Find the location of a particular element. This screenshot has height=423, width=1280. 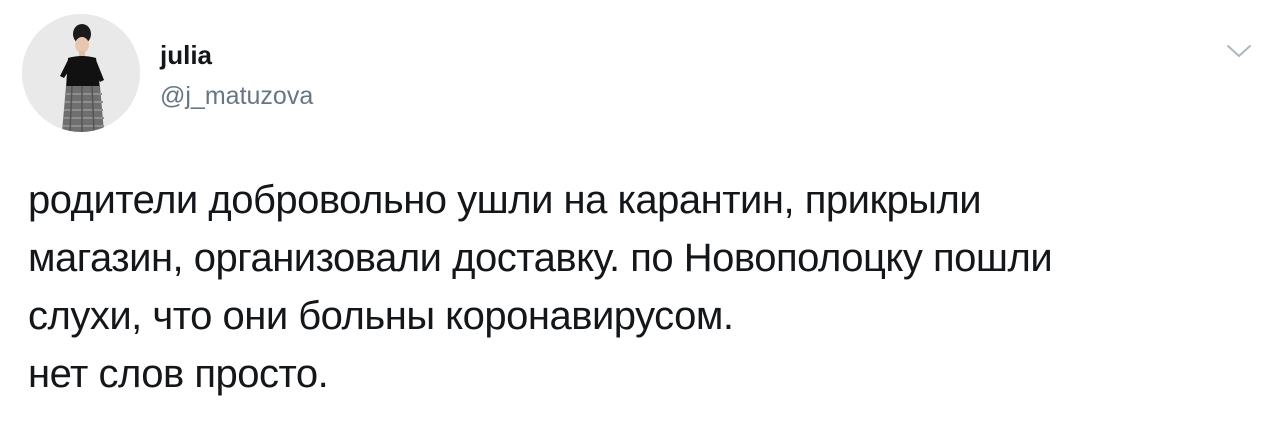

tweet-text-line: нет слов просто. is located at coordinates (178, 374).